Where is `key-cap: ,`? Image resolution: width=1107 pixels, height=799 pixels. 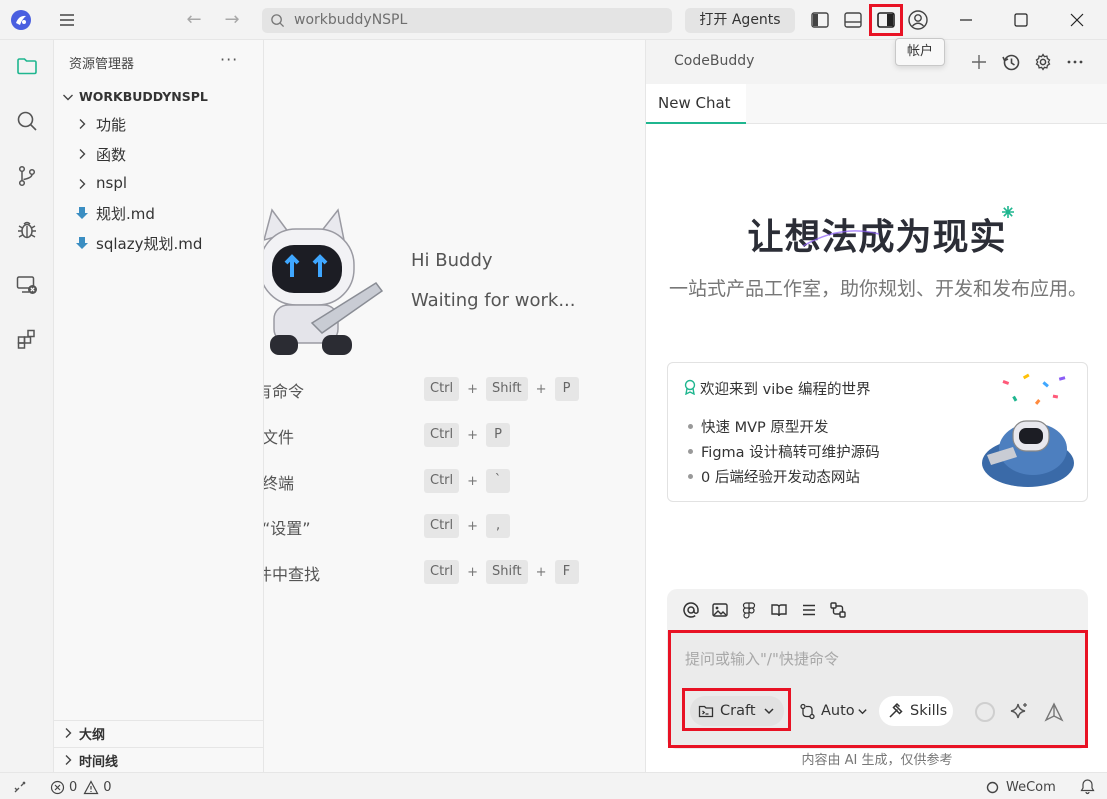 key-cap: , is located at coordinates (498, 526).